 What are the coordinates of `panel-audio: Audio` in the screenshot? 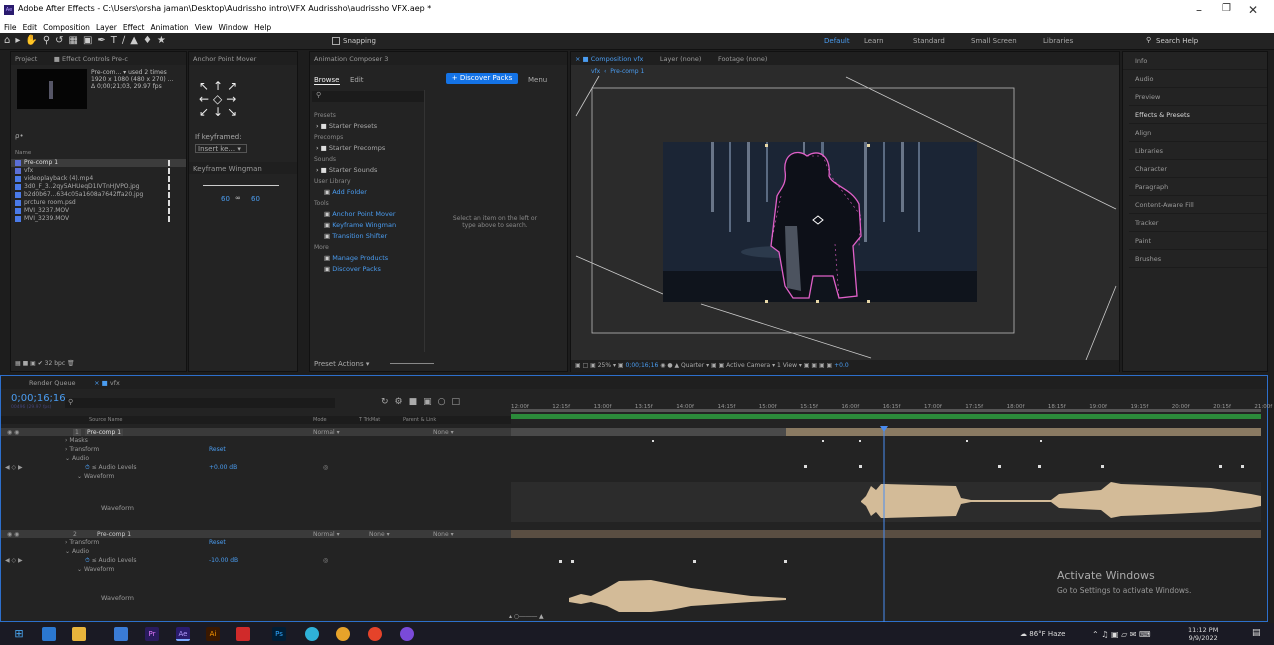 It's located at (1198, 79).